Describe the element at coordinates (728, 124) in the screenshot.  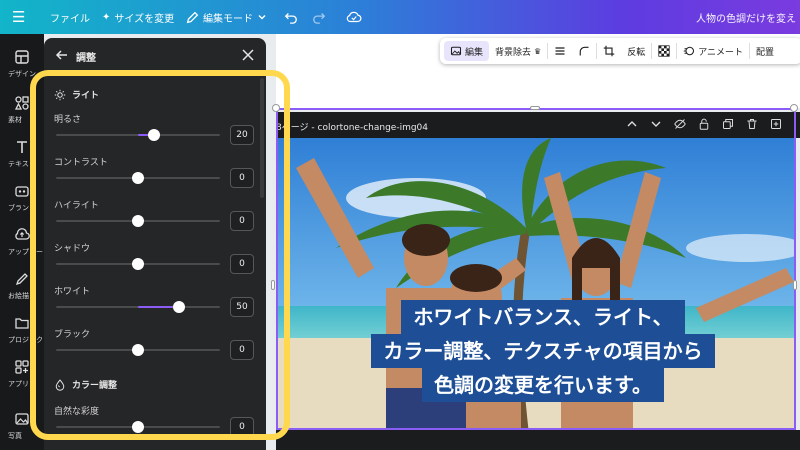
I see `duplicate-icon` at that location.